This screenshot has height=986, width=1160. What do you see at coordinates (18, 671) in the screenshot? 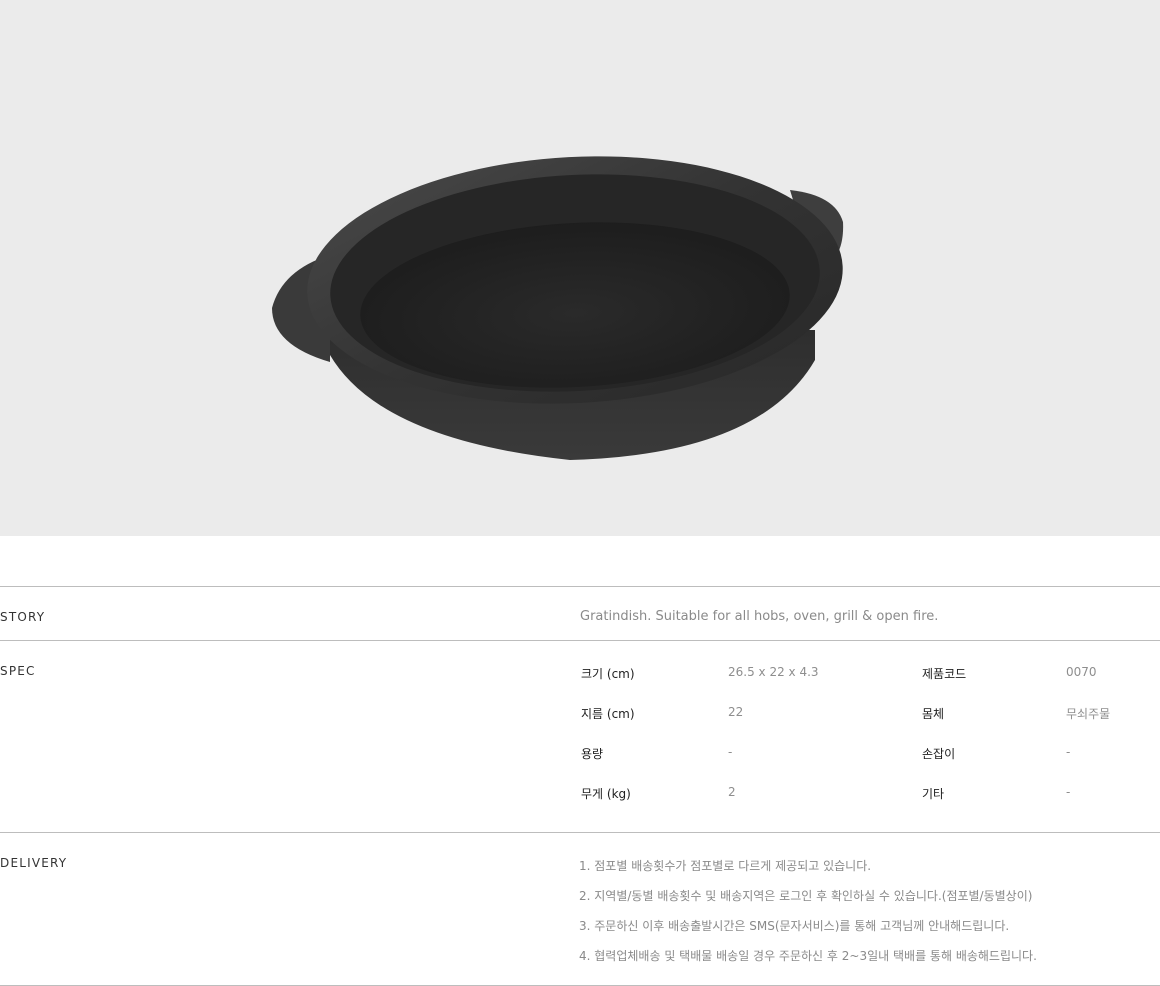
I see `spec-label: SPEC` at bounding box center [18, 671].